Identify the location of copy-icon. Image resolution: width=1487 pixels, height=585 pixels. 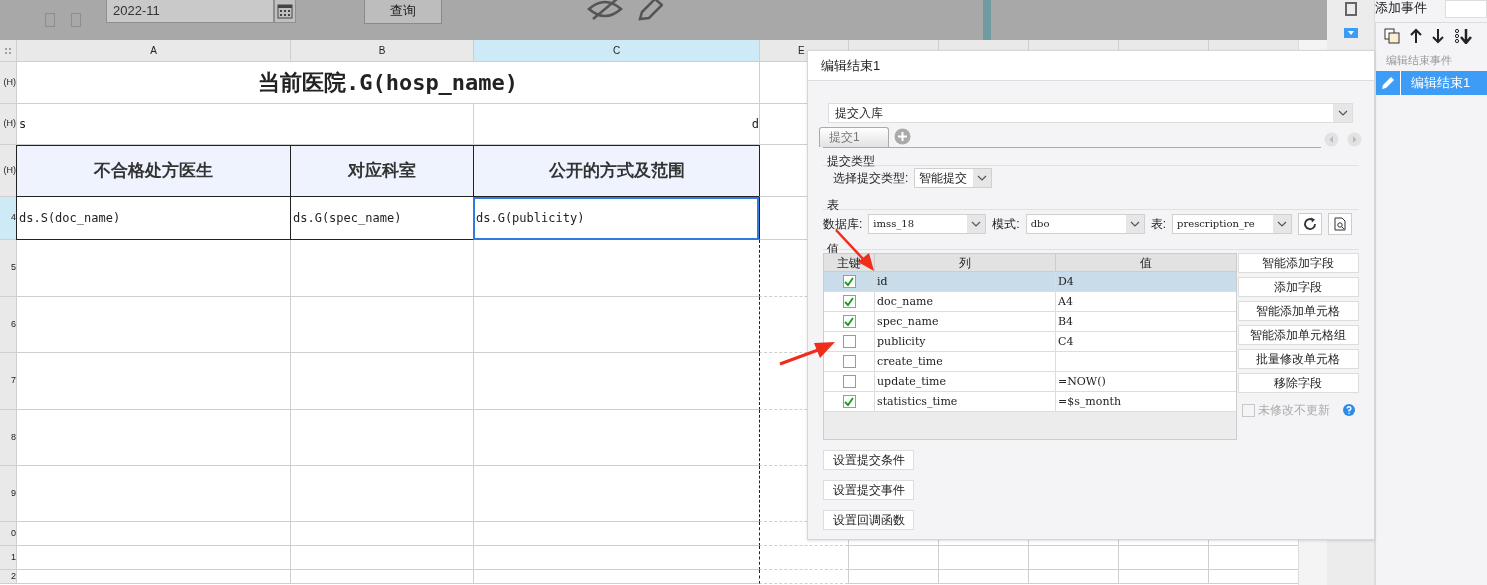
(1392, 36).